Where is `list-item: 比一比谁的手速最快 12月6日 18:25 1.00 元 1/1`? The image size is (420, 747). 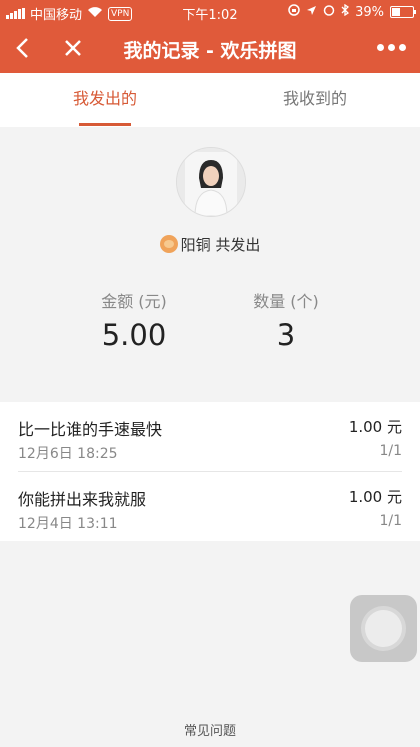
list-item: 比一比谁的手速最快 12月6日 18:25 1.00 元 1/1 is located at coordinates (210, 436).